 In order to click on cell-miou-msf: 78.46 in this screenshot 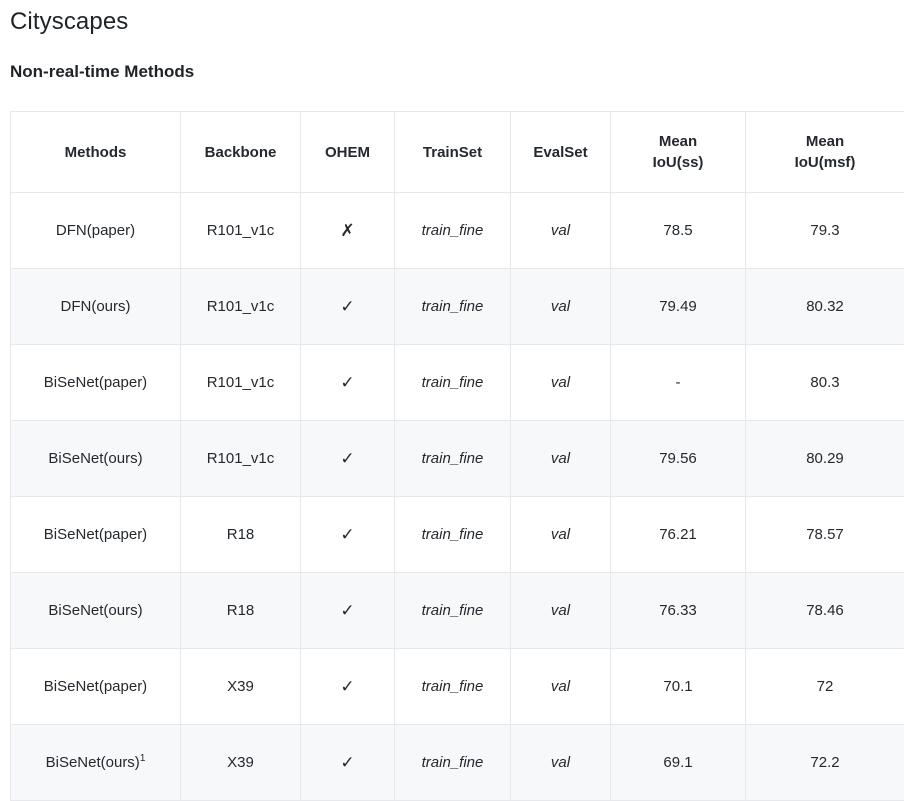, I will do `click(825, 611)`.